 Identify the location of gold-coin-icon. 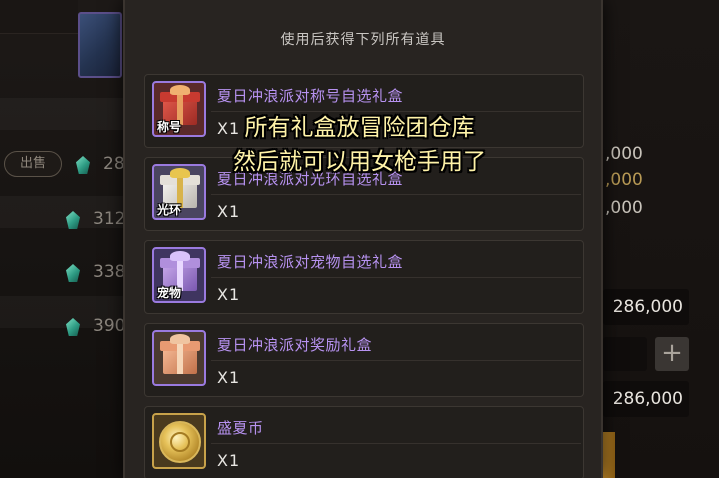
(179, 441).